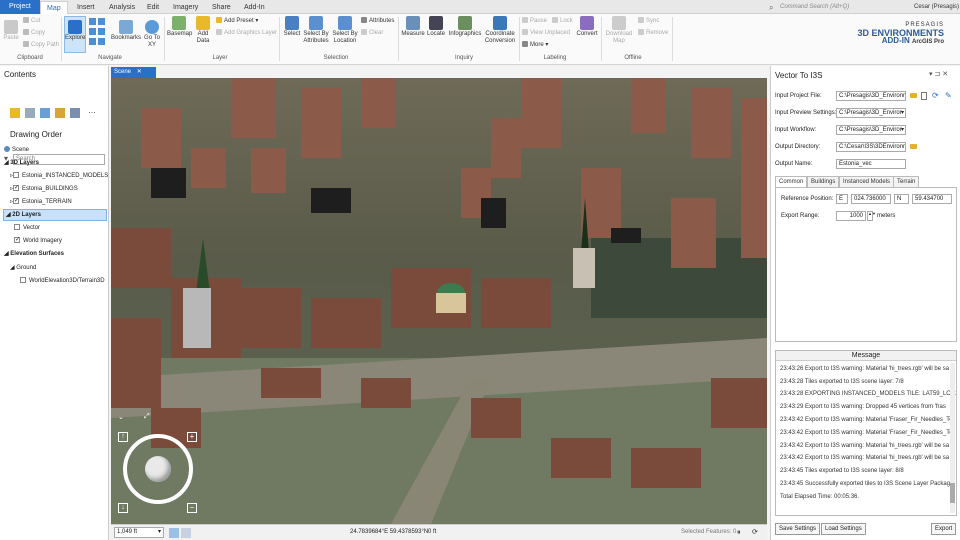 The width and height of the screenshot is (960, 540). What do you see at coordinates (413, 27) in the screenshot?
I see `measure-button: Measure` at bounding box center [413, 27].